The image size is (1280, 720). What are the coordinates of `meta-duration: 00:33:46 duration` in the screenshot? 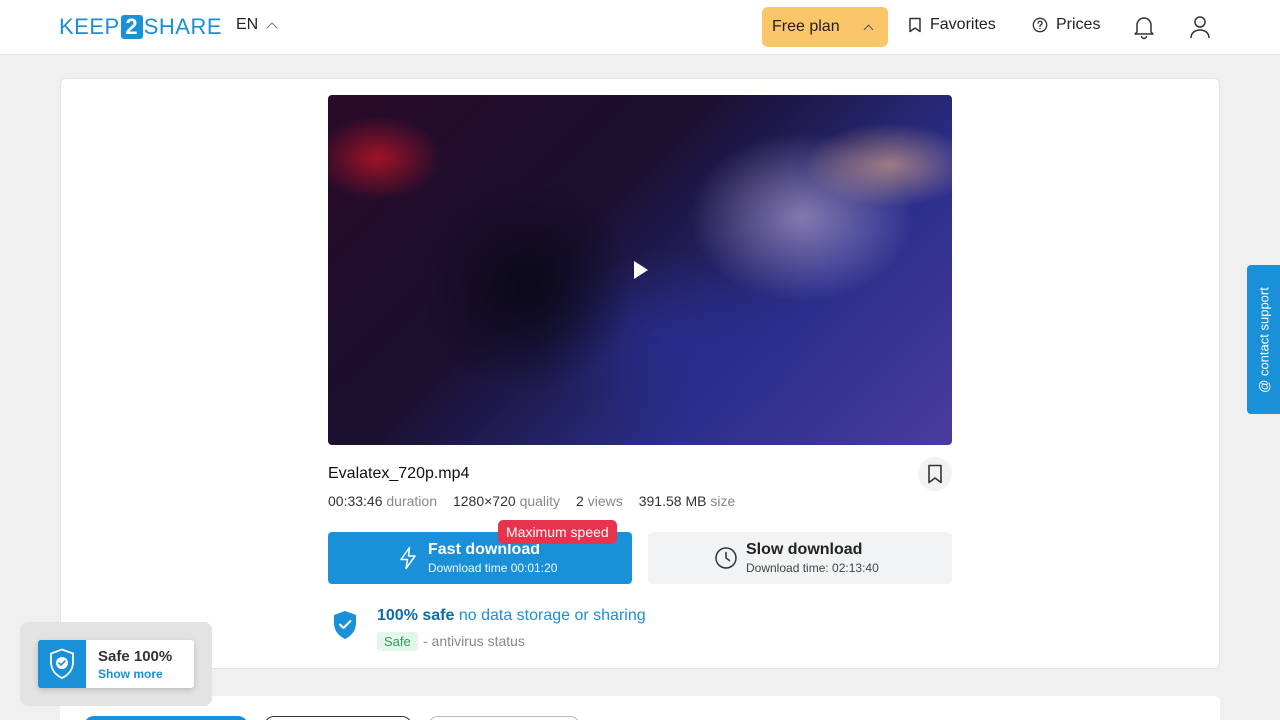 It's located at (382, 501).